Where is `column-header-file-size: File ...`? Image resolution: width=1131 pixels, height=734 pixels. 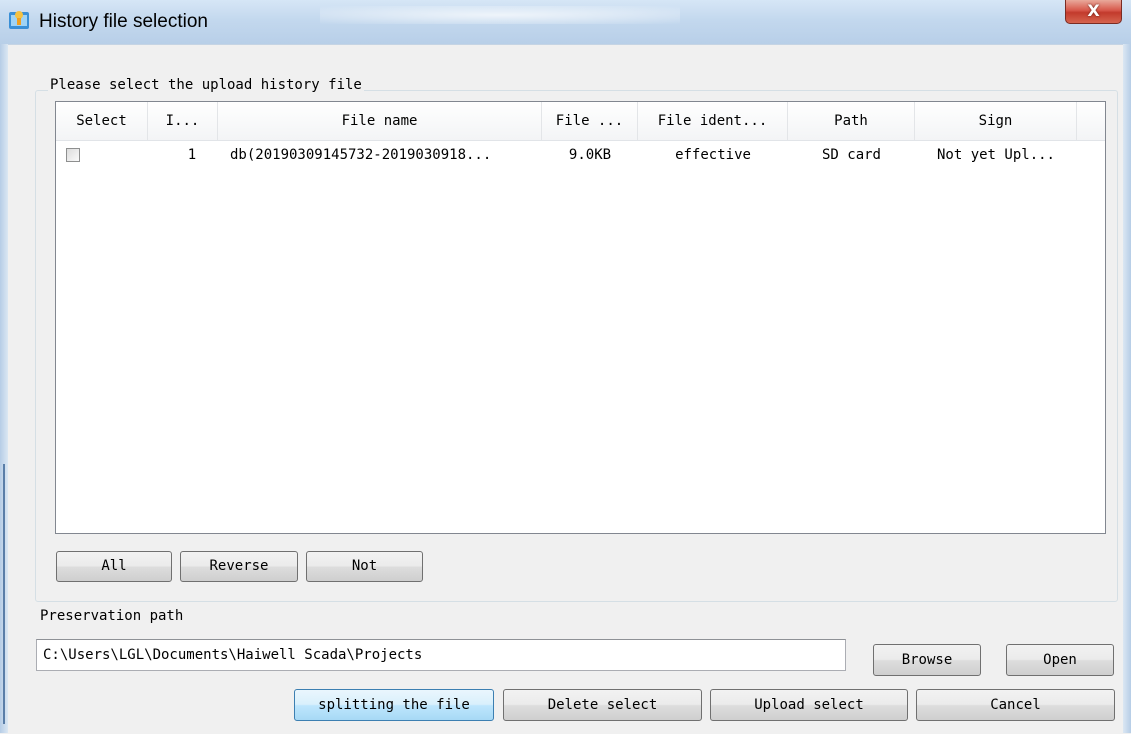 column-header-file-size: File ... is located at coordinates (590, 121).